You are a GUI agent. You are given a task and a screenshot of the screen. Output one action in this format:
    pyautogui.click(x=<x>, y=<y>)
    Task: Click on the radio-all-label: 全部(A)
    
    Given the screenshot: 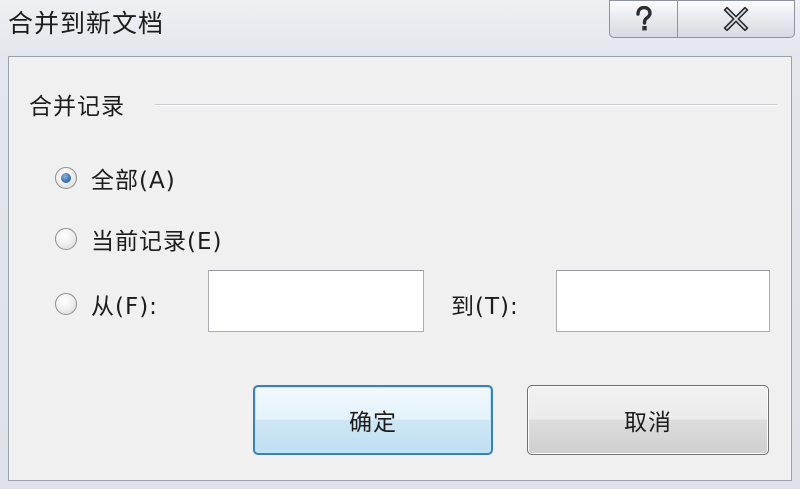 What is the action you would take?
    pyautogui.click(x=133, y=178)
    